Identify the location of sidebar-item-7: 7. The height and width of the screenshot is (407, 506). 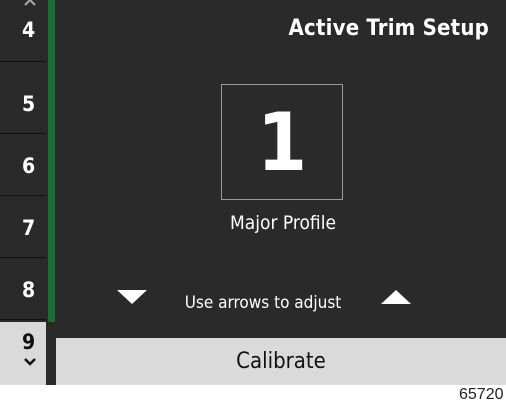
(23, 227).